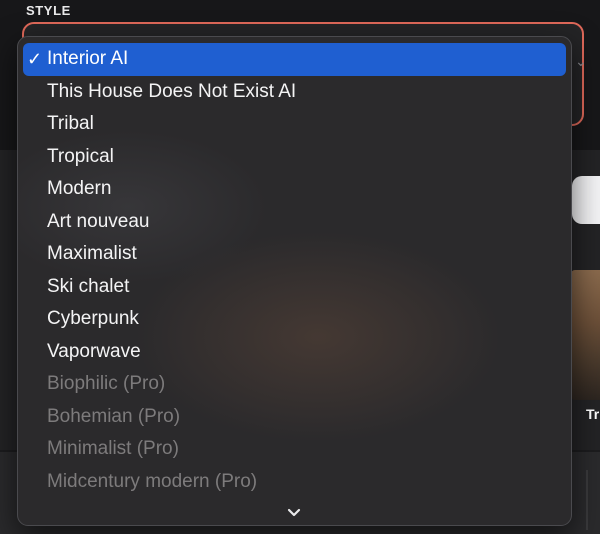 The image size is (600, 534). What do you see at coordinates (294, 287) in the screenshot?
I see `menu-item-ski-chalet: Ski chalet` at bounding box center [294, 287].